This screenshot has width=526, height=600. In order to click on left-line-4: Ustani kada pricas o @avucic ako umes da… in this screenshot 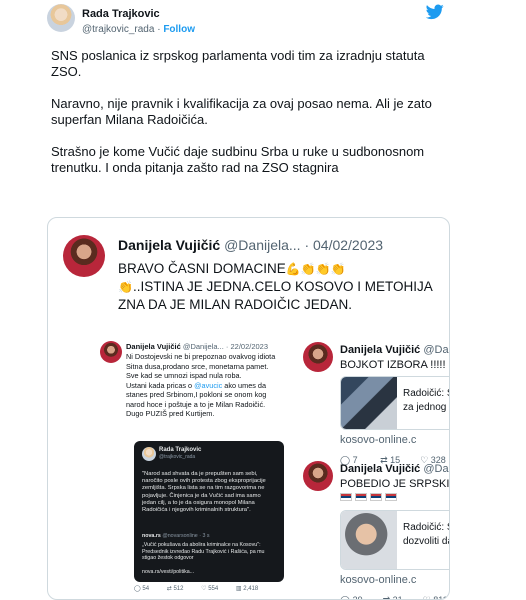, I will do `click(196, 394)`.